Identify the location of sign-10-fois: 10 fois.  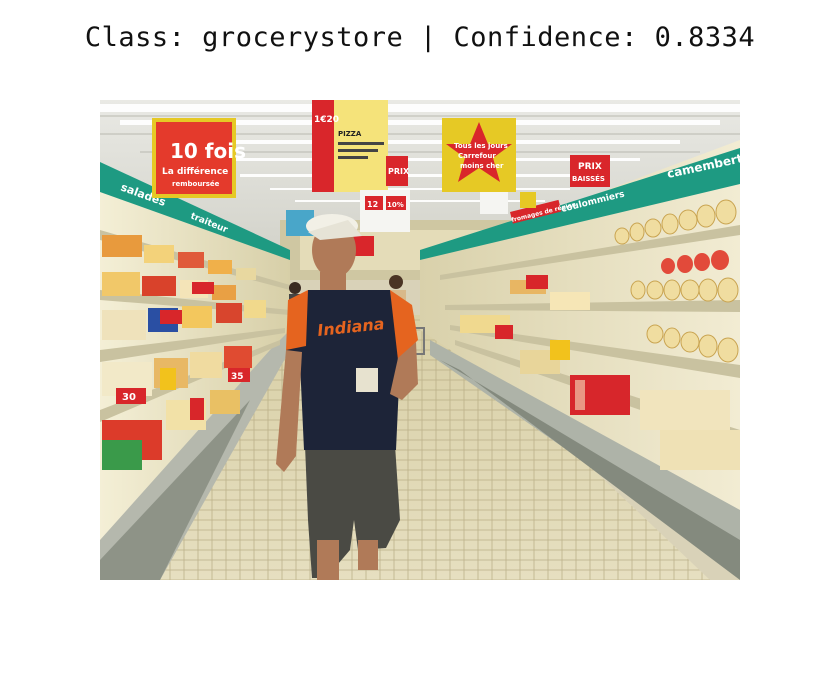
(208, 151).